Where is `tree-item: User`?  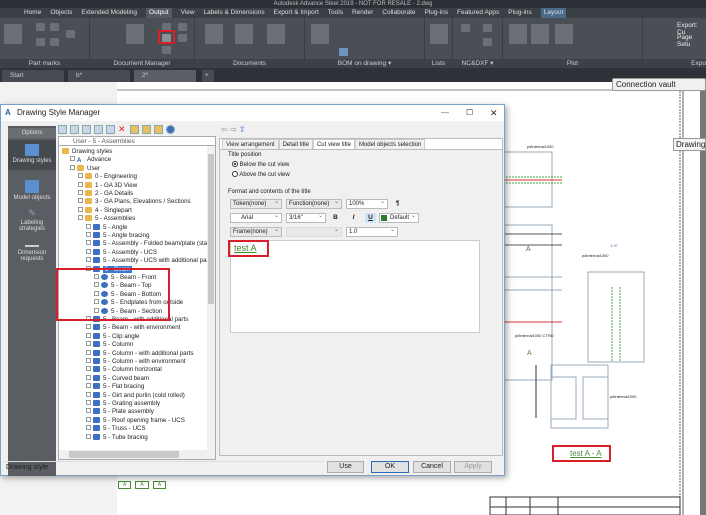 tree-item: User is located at coordinates (85, 168).